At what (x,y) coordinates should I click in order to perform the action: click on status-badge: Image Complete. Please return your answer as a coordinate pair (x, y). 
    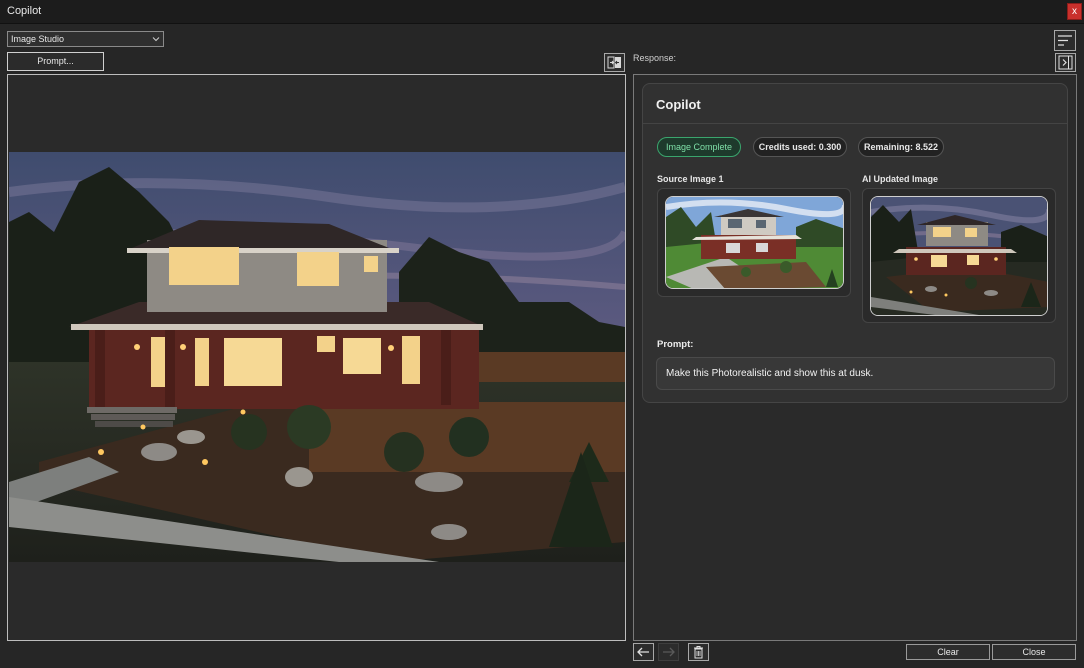
    Looking at the image, I should click on (699, 147).